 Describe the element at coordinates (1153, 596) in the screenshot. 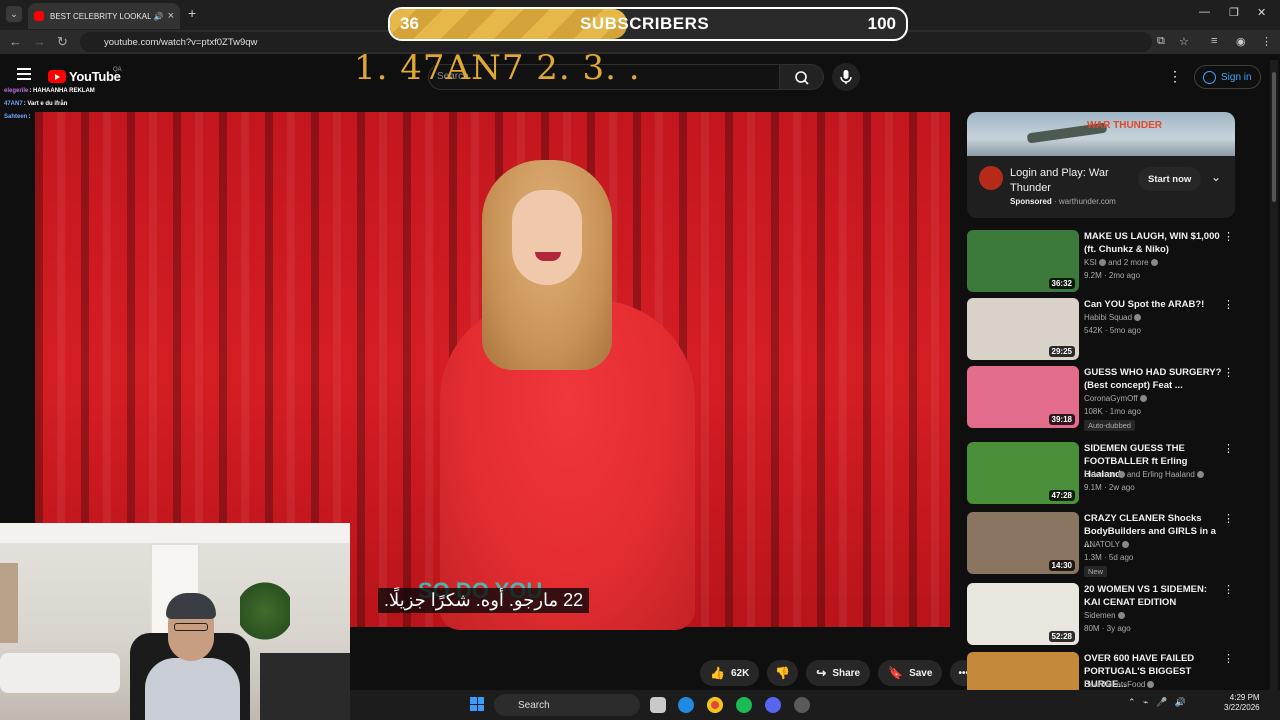

I see `recommendation-title: 20 WOMEN VS 1 SIDEMEN: KAI CENAT EDITION` at that location.